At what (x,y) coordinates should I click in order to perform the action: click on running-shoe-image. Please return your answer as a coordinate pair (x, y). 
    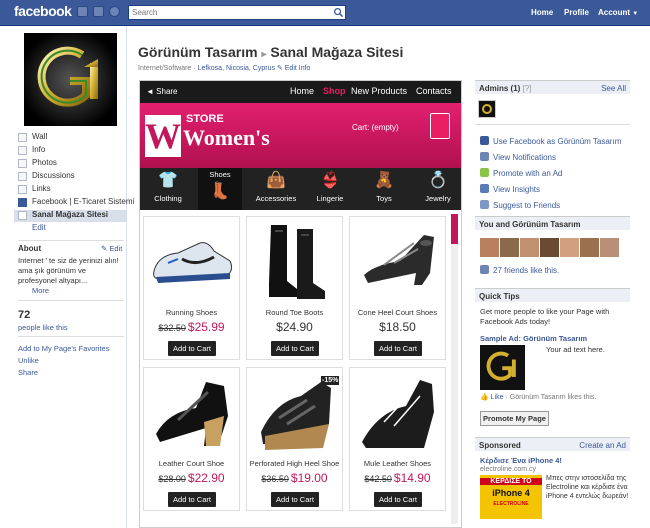
    Looking at the image, I should click on (193, 262).